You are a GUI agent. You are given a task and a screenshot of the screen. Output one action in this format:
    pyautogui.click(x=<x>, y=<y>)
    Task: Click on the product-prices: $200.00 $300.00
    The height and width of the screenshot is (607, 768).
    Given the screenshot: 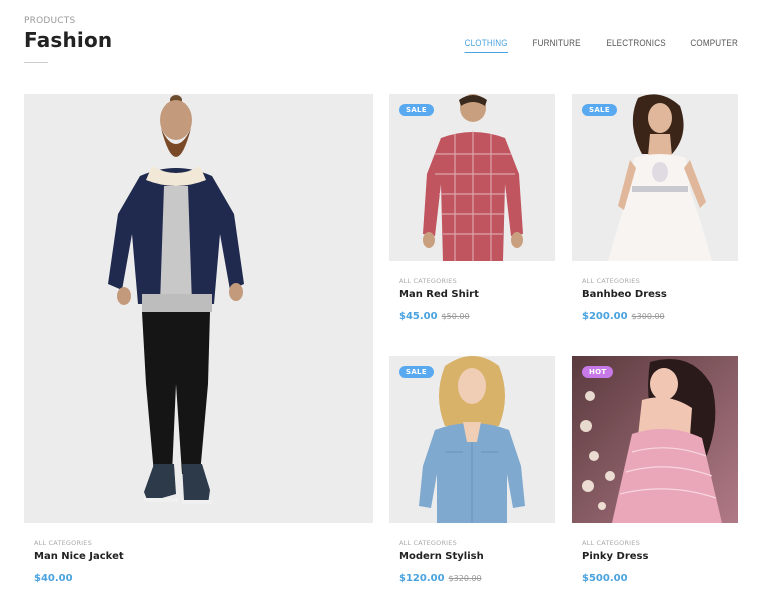 What is the action you would take?
    pyautogui.click(x=624, y=313)
    